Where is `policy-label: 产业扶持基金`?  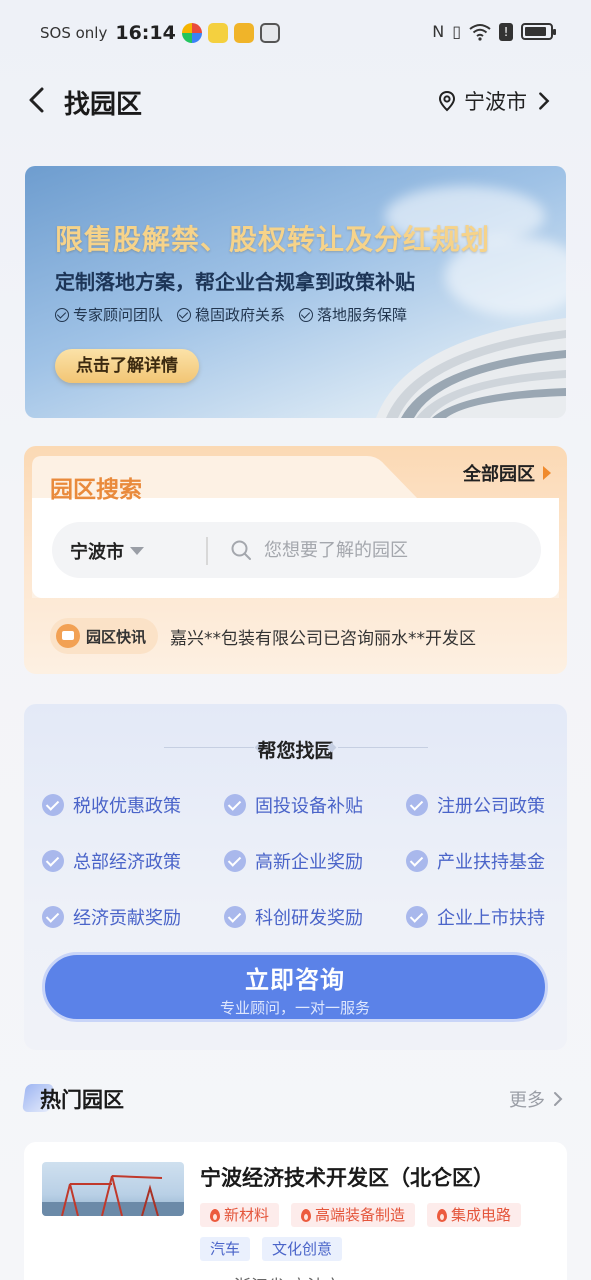
policy-label: 产业扶持基金 is located at coordinates (491, 862).